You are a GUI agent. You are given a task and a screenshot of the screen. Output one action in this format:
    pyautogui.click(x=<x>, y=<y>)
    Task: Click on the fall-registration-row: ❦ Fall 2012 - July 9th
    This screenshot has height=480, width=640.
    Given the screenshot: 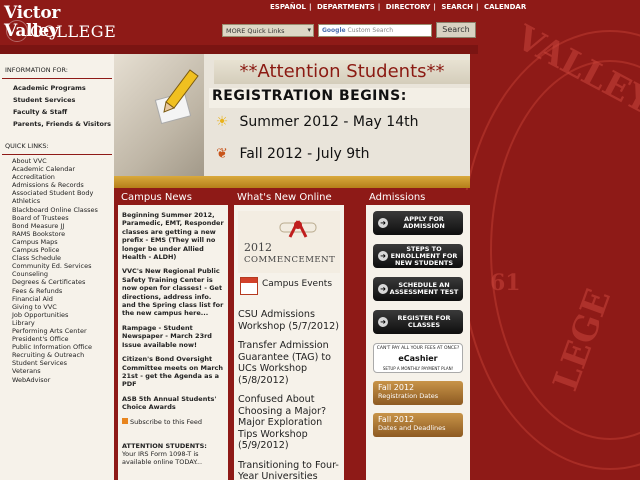 What is the action you would take?
    pyautogui.click(x=289, y=154)
    